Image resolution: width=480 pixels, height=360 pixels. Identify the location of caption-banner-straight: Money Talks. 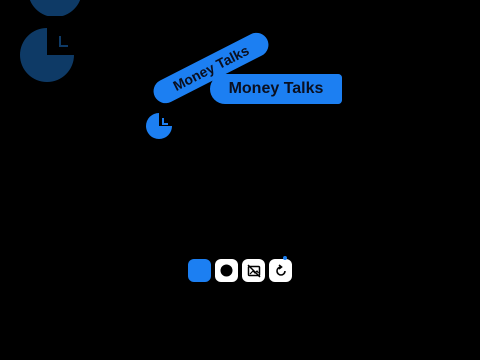
(276, 89).